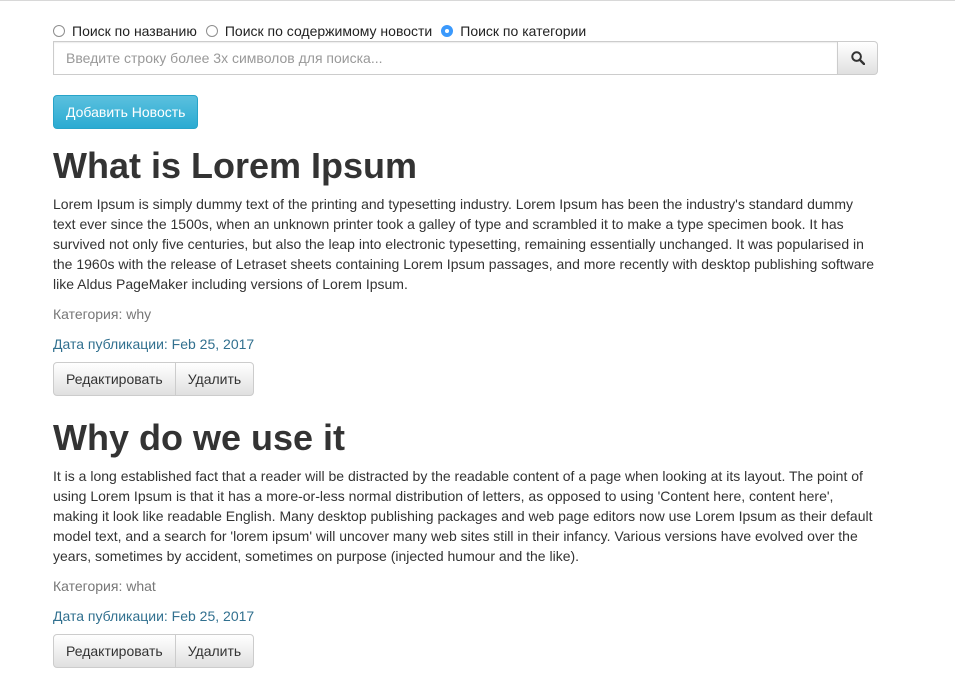  Describe the element at coordinates (477, 0) in the screenshot. I see `top-divider` at that location.